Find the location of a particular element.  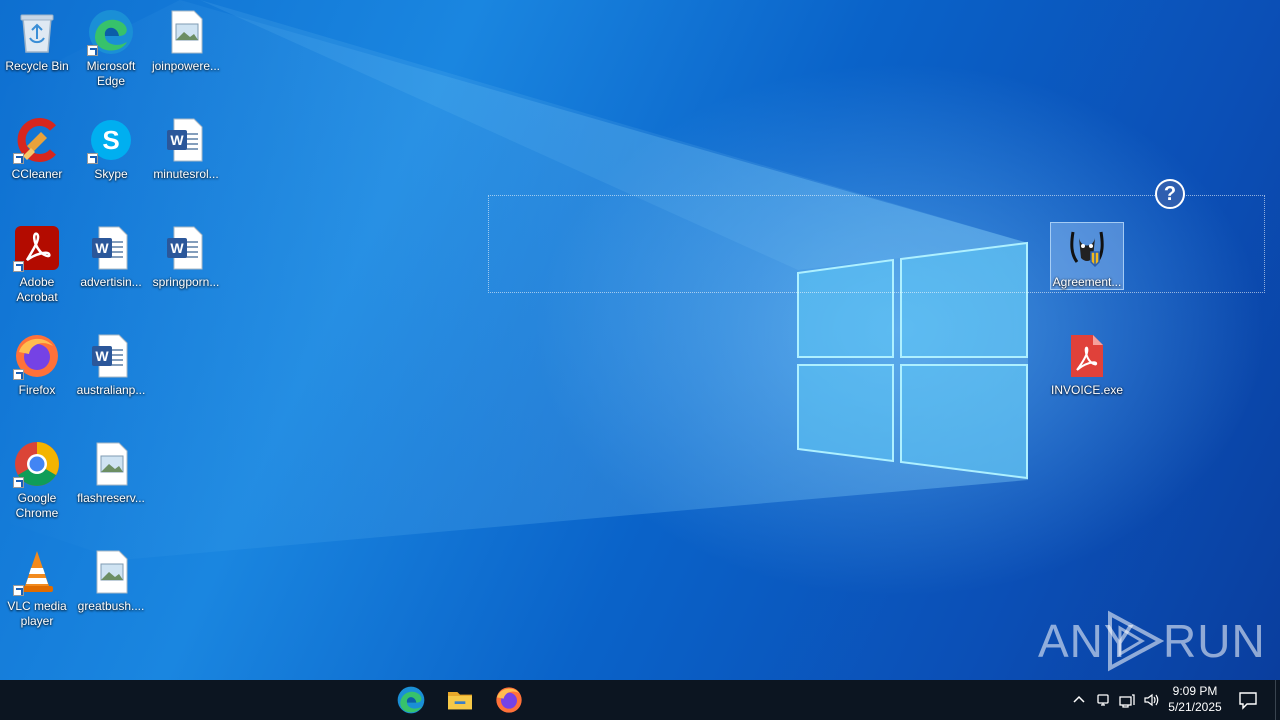

clock-date: 5/21/2025 is located at coordinates (1195, 707).